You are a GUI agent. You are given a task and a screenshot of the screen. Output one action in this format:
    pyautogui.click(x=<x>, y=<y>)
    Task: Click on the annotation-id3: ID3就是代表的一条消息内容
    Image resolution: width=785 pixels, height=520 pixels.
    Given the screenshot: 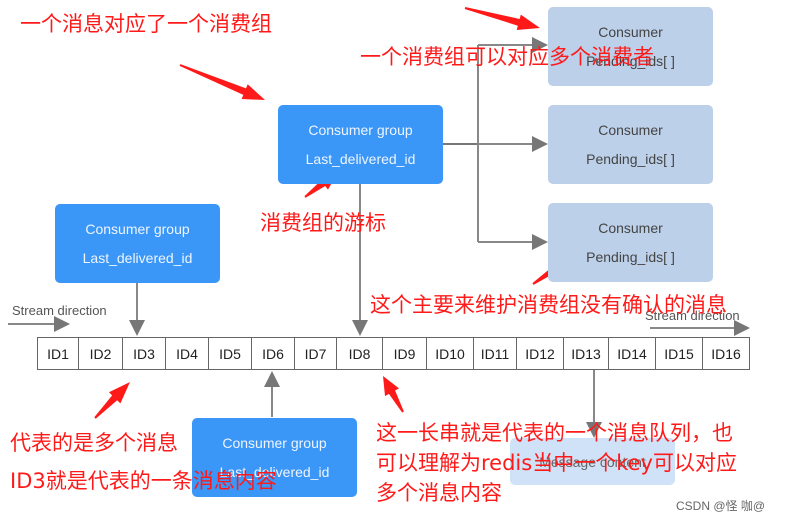 What is the action you would take?
    pyautogui.click(x=143, y=481)
    